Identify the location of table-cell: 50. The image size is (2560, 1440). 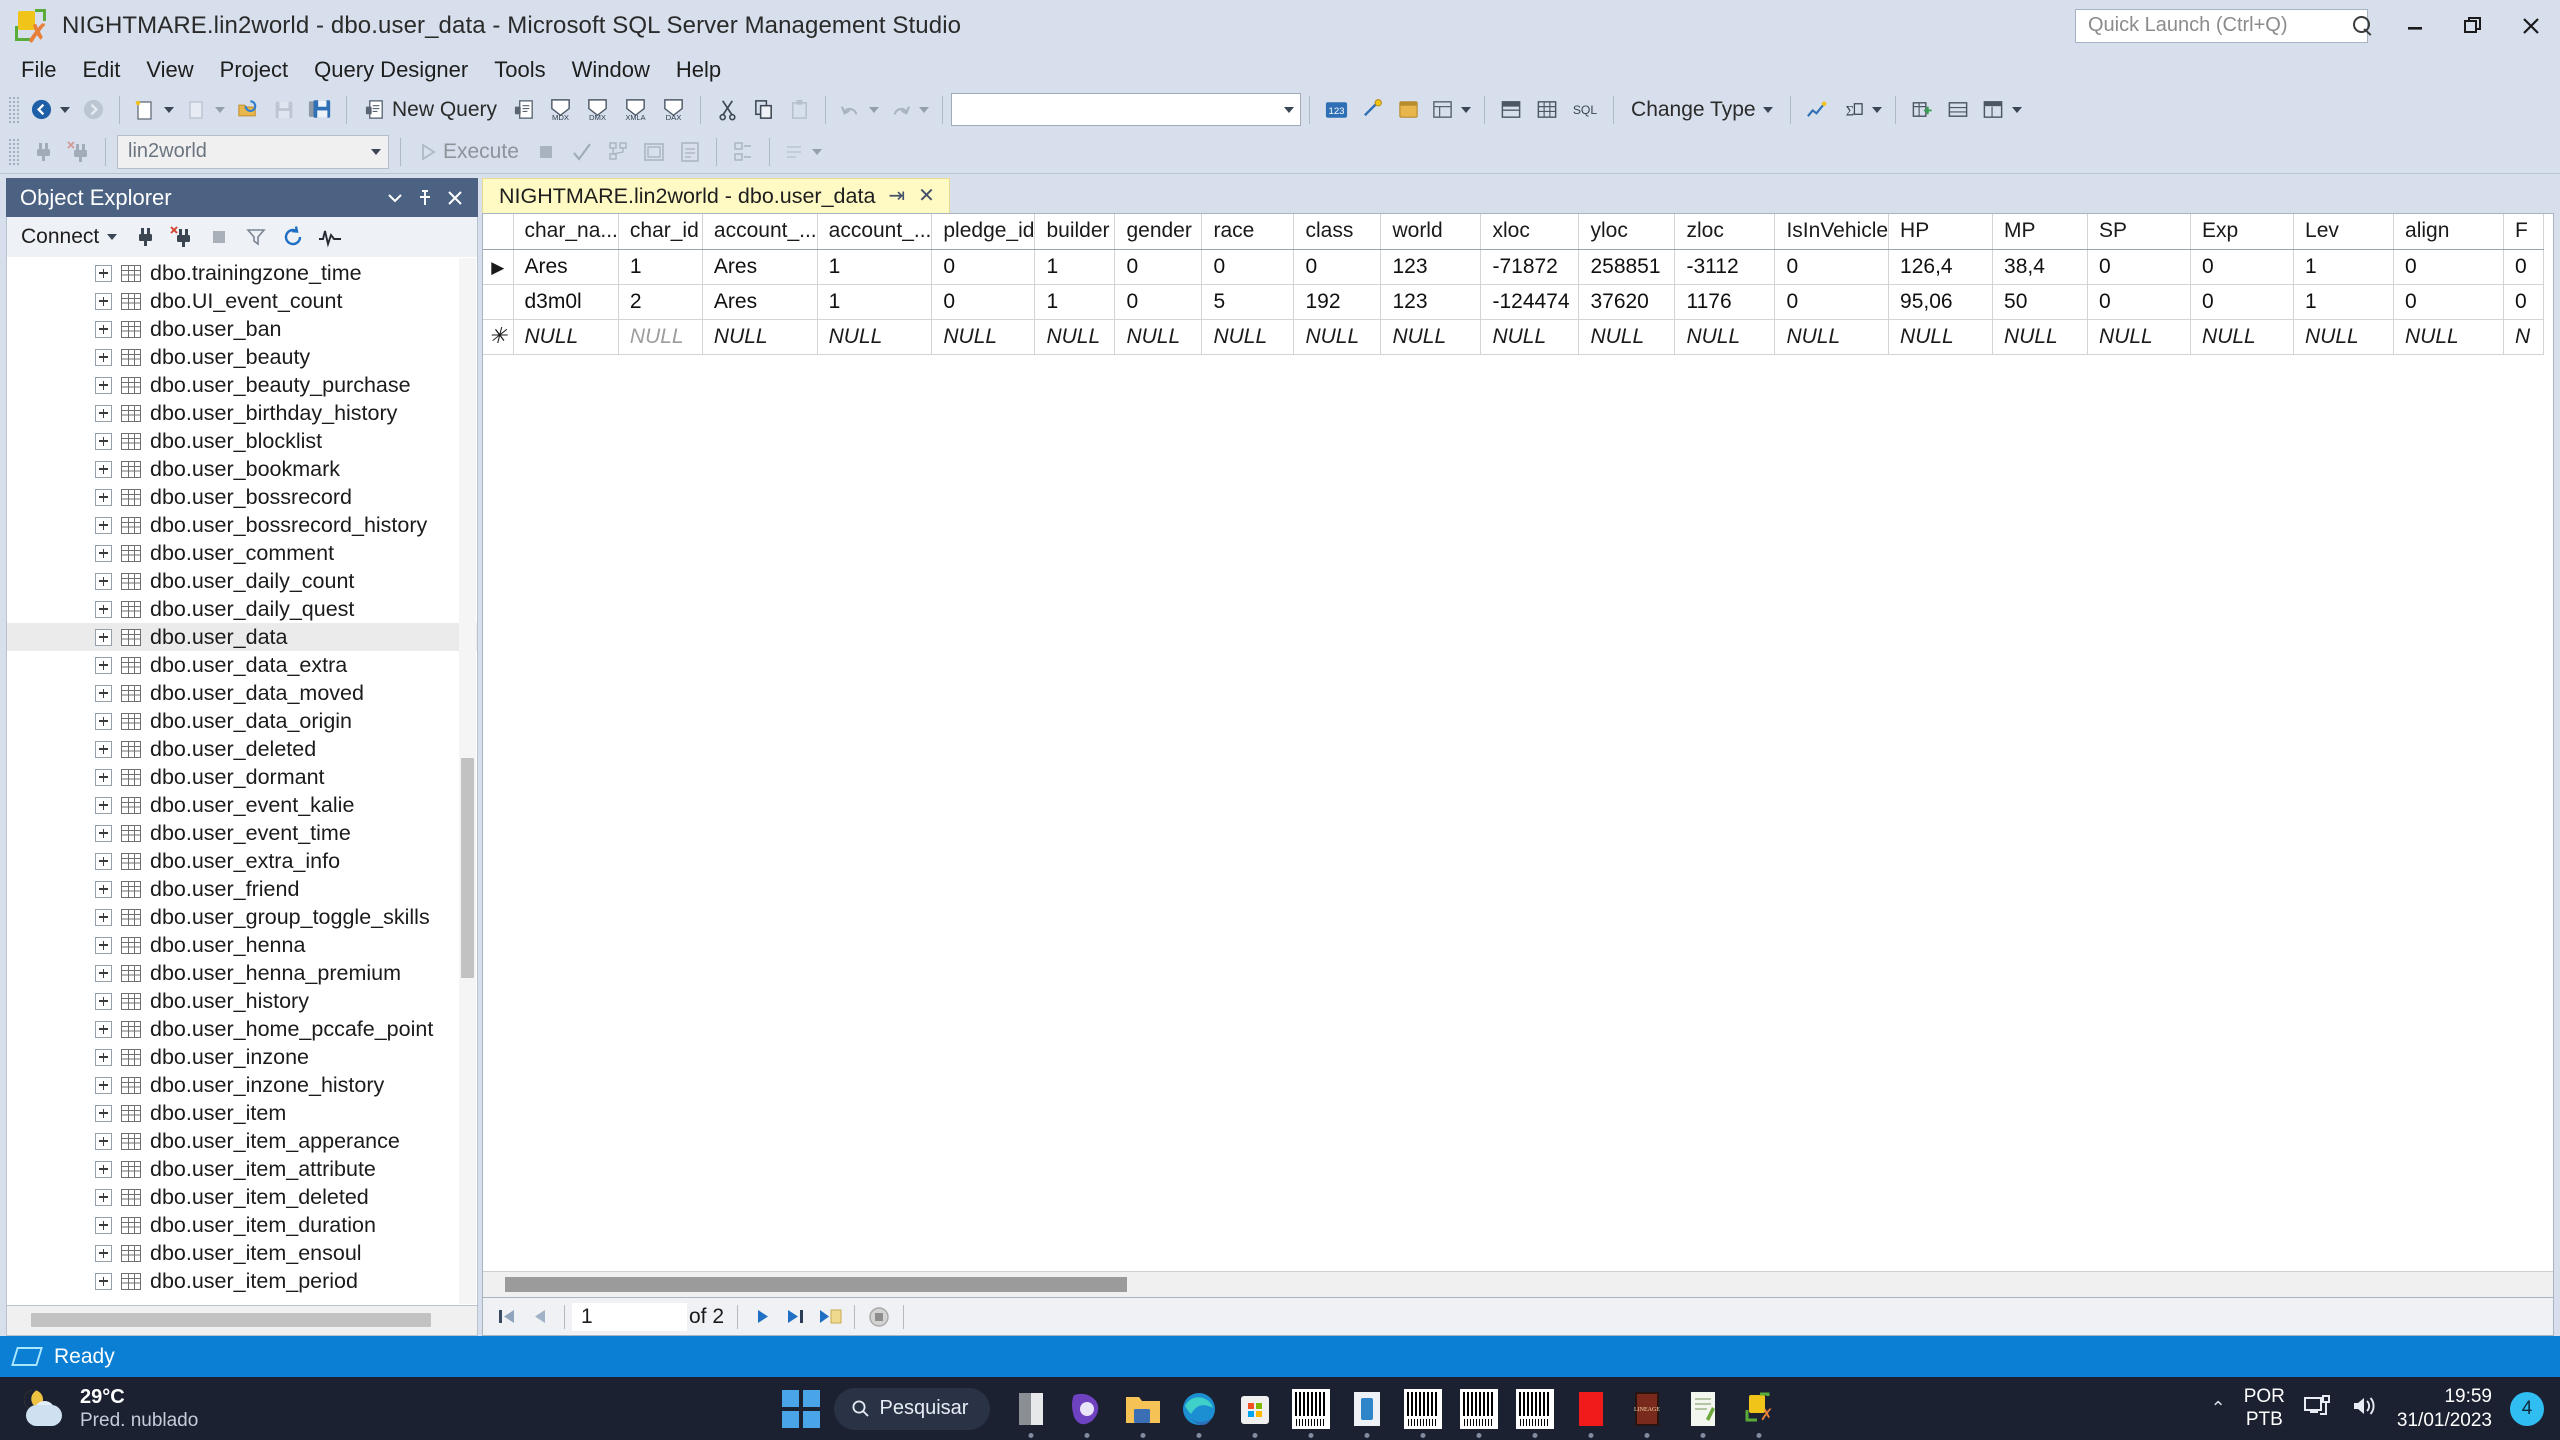
(2040, 302).